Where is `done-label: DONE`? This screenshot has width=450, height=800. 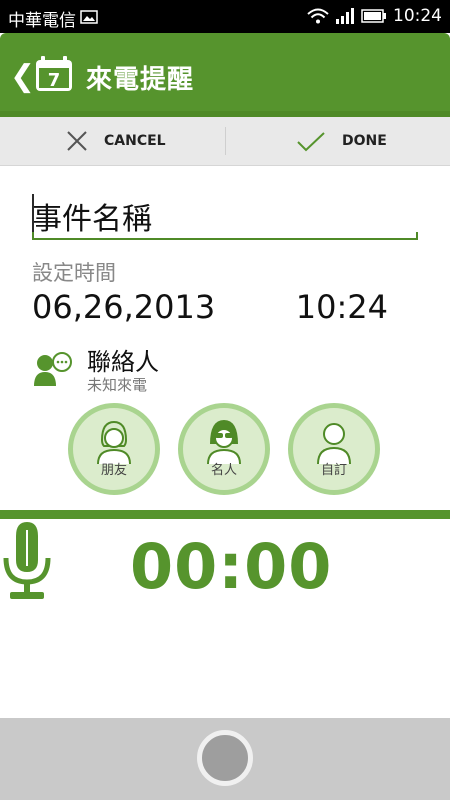
done-label: DONE is located at coordinates (364, 141).